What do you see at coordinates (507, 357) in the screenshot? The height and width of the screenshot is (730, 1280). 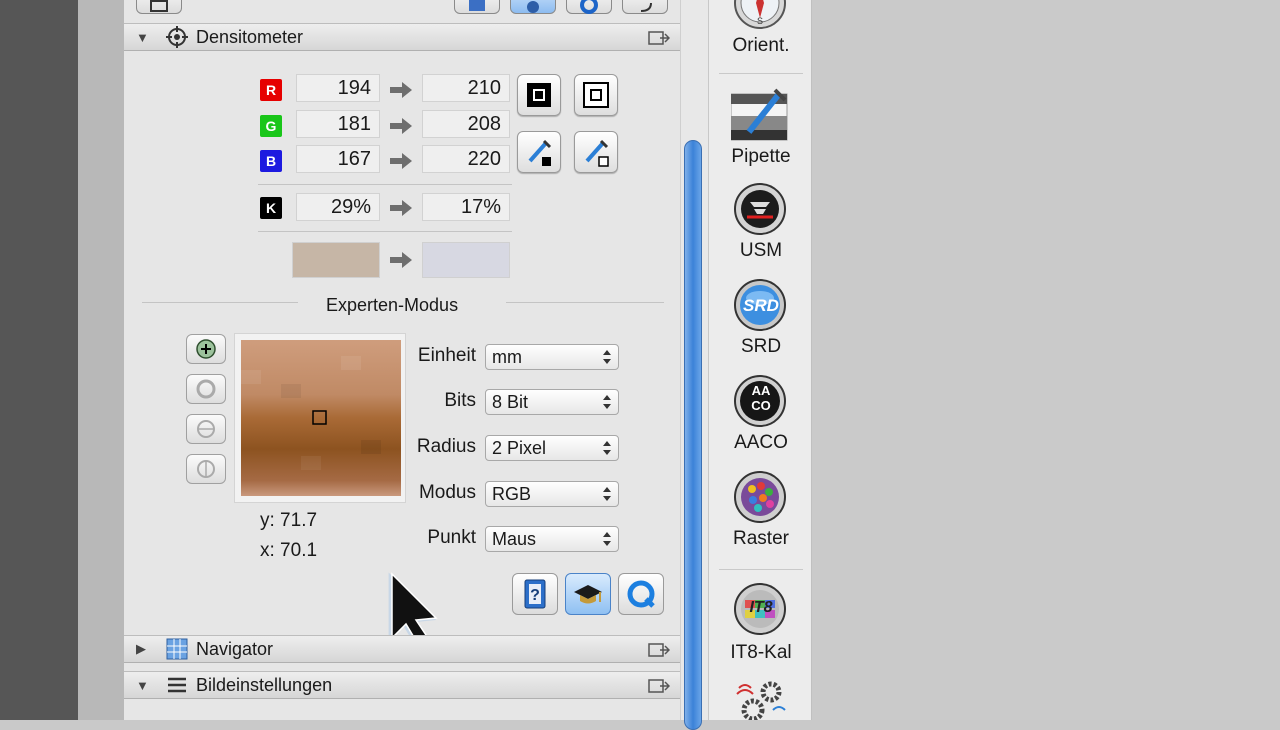 I see `einheit-value: mm` at bounding box center [507, 357].